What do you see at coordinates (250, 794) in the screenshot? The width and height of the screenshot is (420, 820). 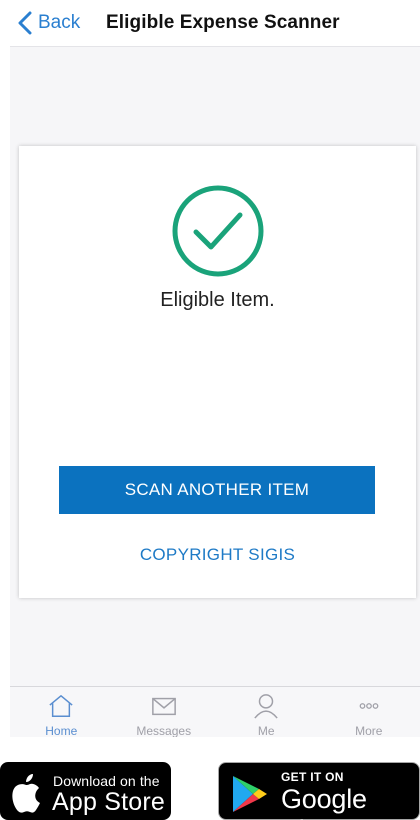 I see `google-play-icon` at bounding box center [250, 794].